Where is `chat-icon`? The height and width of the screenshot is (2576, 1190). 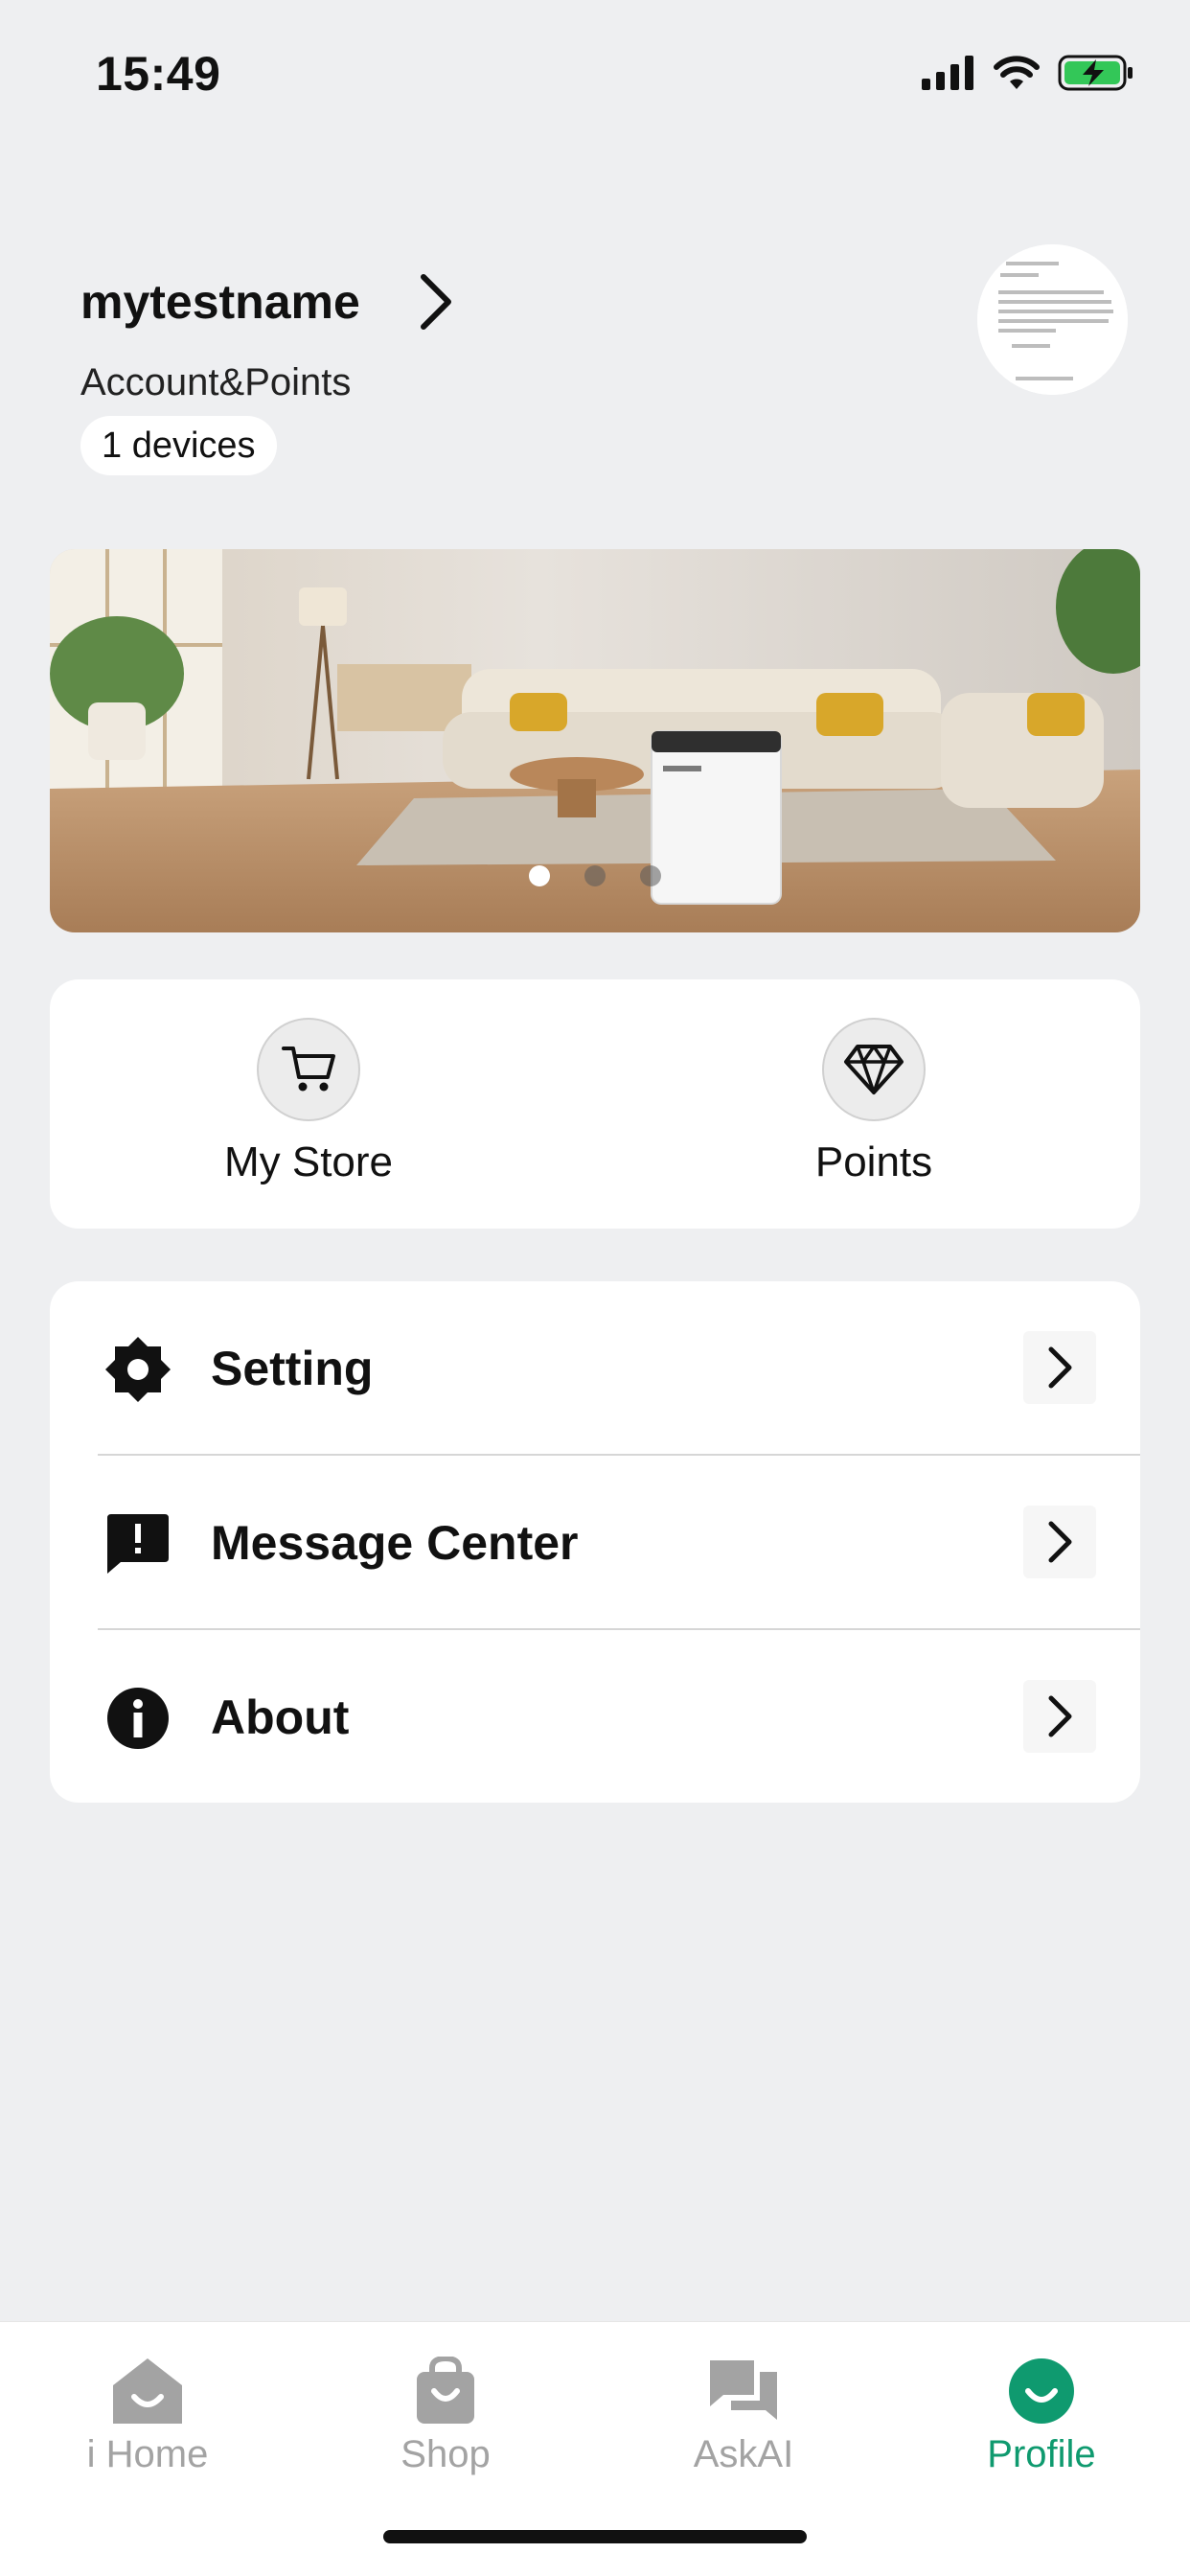
chat-icon is located at coordinates (744, 2390).